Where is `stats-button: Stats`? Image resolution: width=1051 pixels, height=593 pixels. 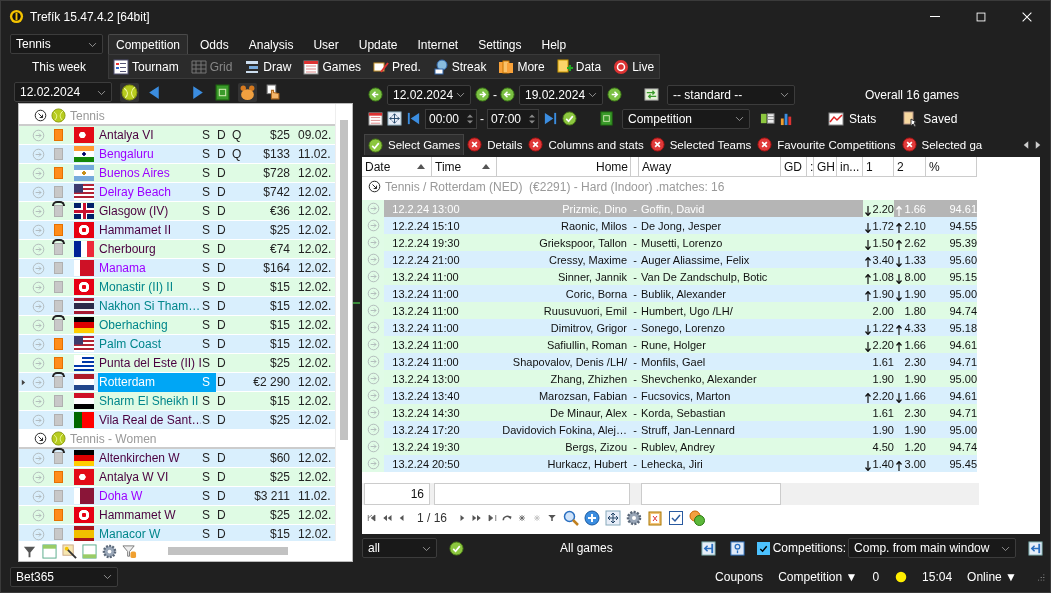
stats-button: Stats is located at coordinates (852, 118).